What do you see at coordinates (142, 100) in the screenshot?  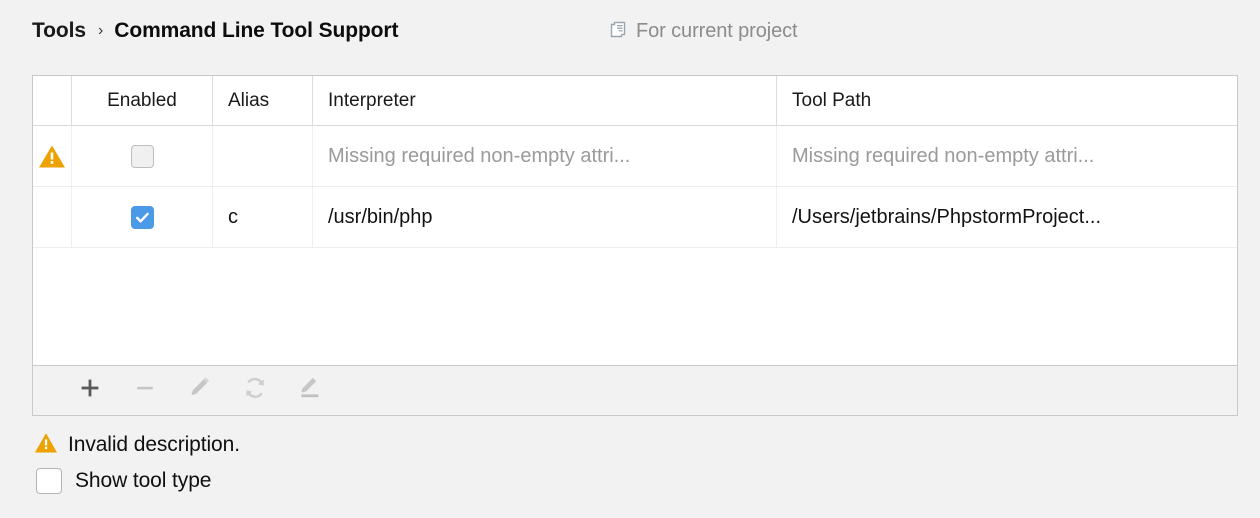 I see `column-header-enabled: Enabled` at bounding box center [142, 100].